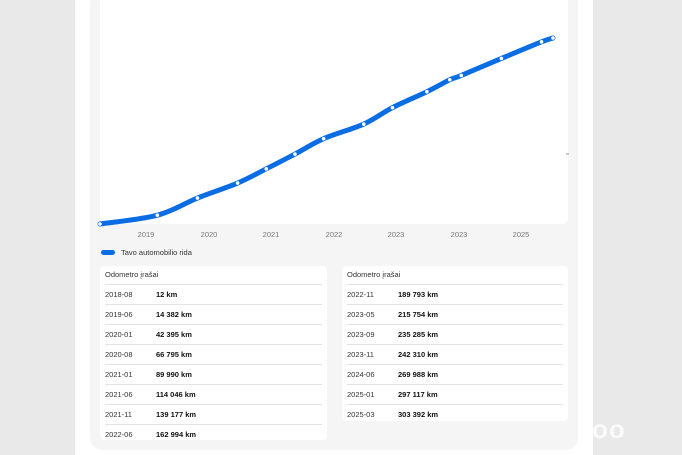 The image size is (682, 455). I want to click on table-row: 2022-11 189 793 km, so click(455, 294).